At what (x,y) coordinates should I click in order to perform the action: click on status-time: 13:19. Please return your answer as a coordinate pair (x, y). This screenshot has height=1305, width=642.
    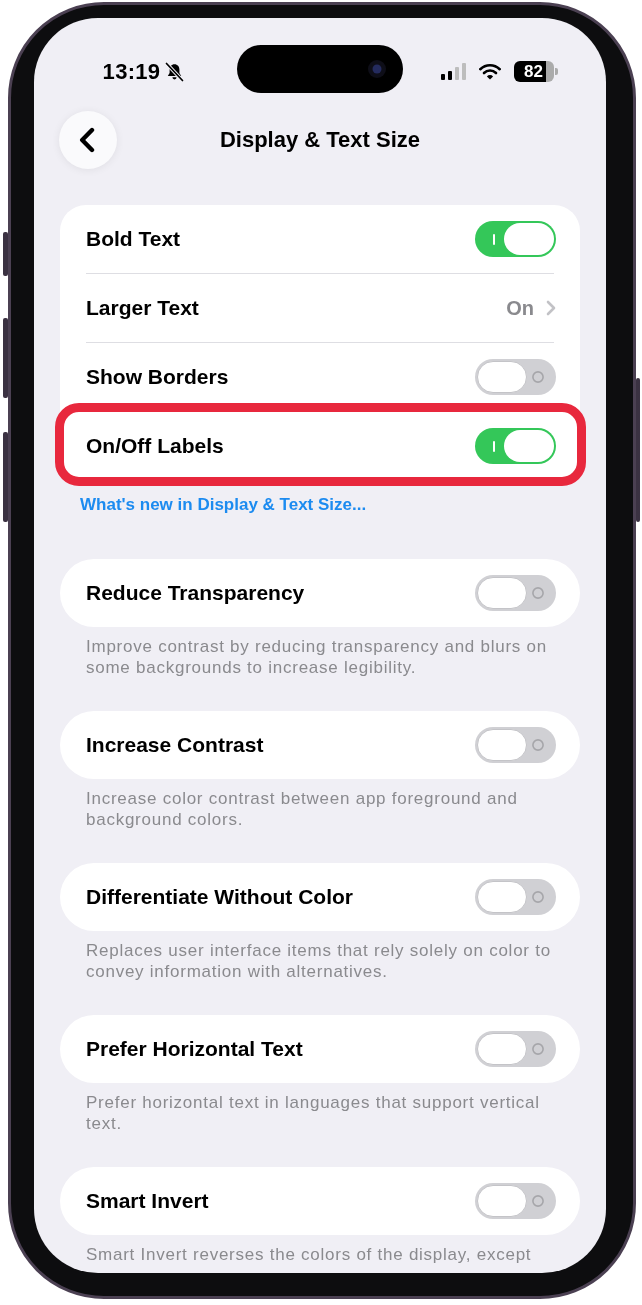
    Looking at the image, I should click on (131, 71).